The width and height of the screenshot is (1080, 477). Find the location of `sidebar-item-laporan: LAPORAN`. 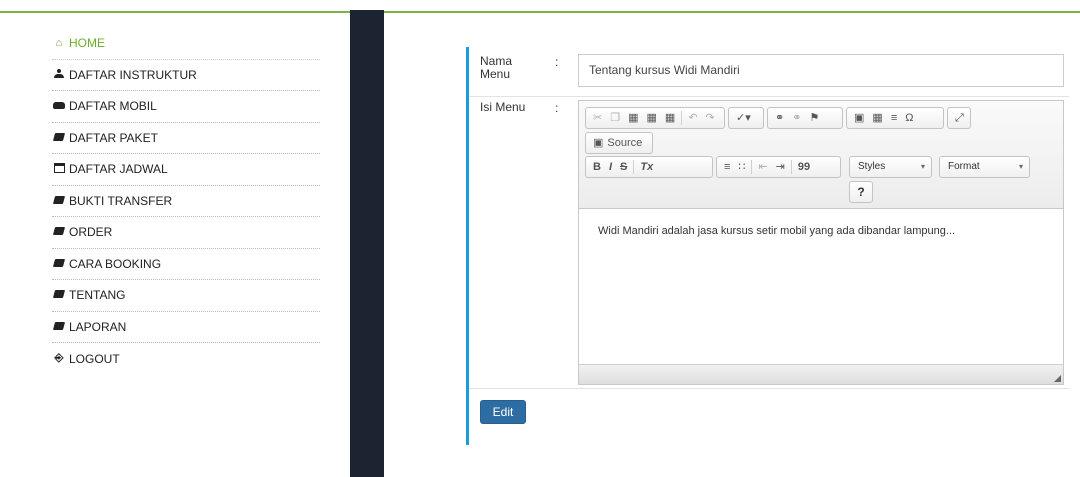

sidebar-item-laporan: LAPORAN is located at coordinates (186, 327).